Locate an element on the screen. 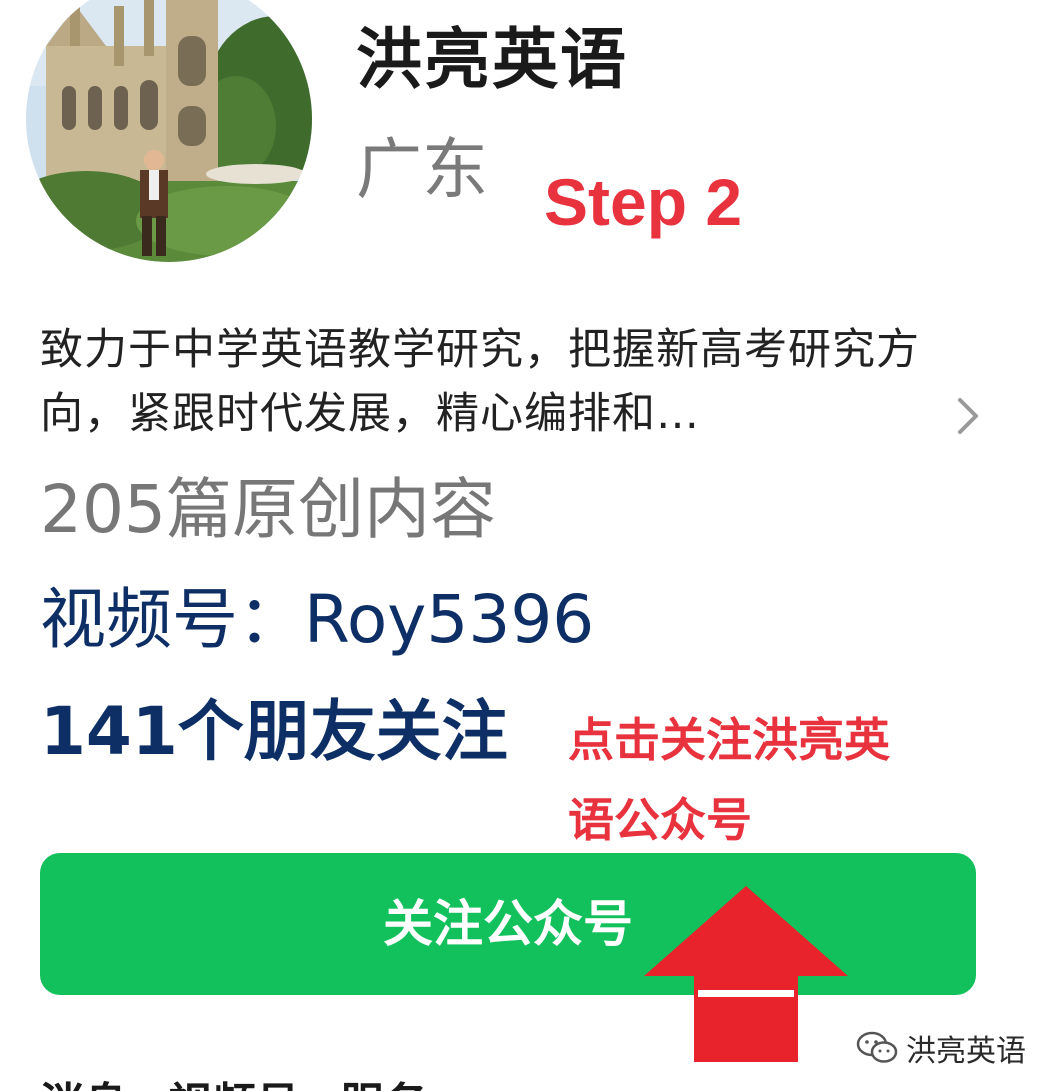 Image resolution: width=1038 pixels, height=1091 pixels. tab-channels: 视频号 is located at coordinates (234, 1079).